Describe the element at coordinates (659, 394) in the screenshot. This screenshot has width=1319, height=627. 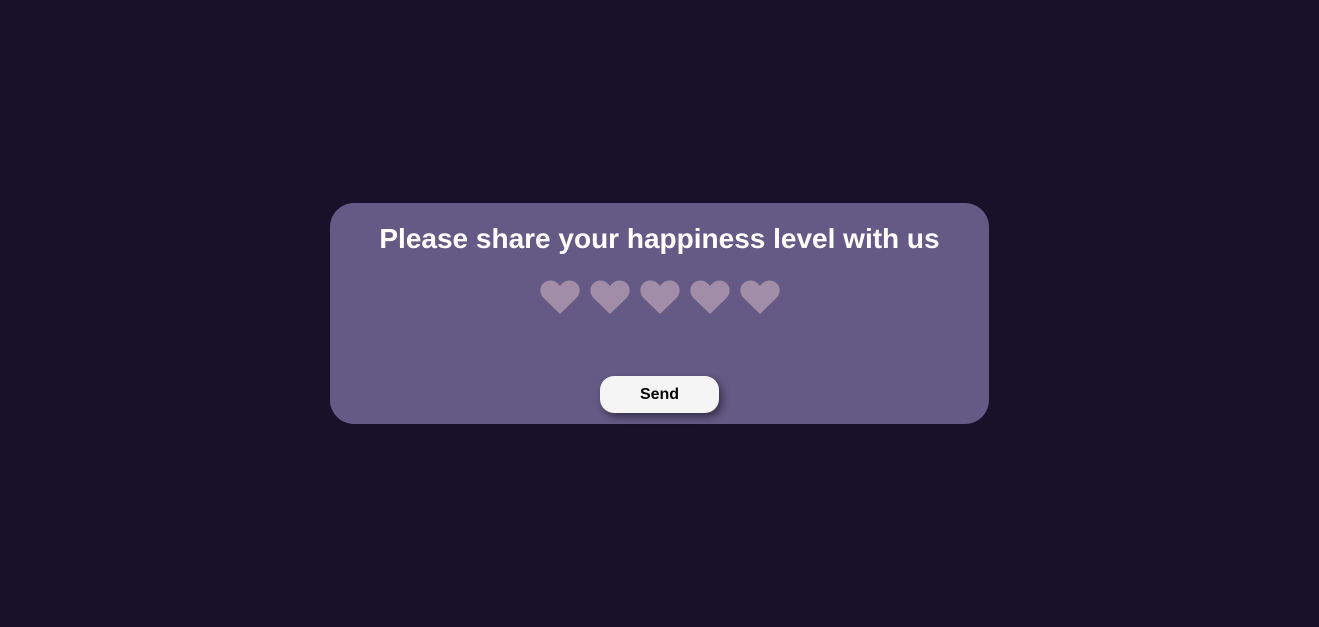
I see `send-button: Send` at that location.